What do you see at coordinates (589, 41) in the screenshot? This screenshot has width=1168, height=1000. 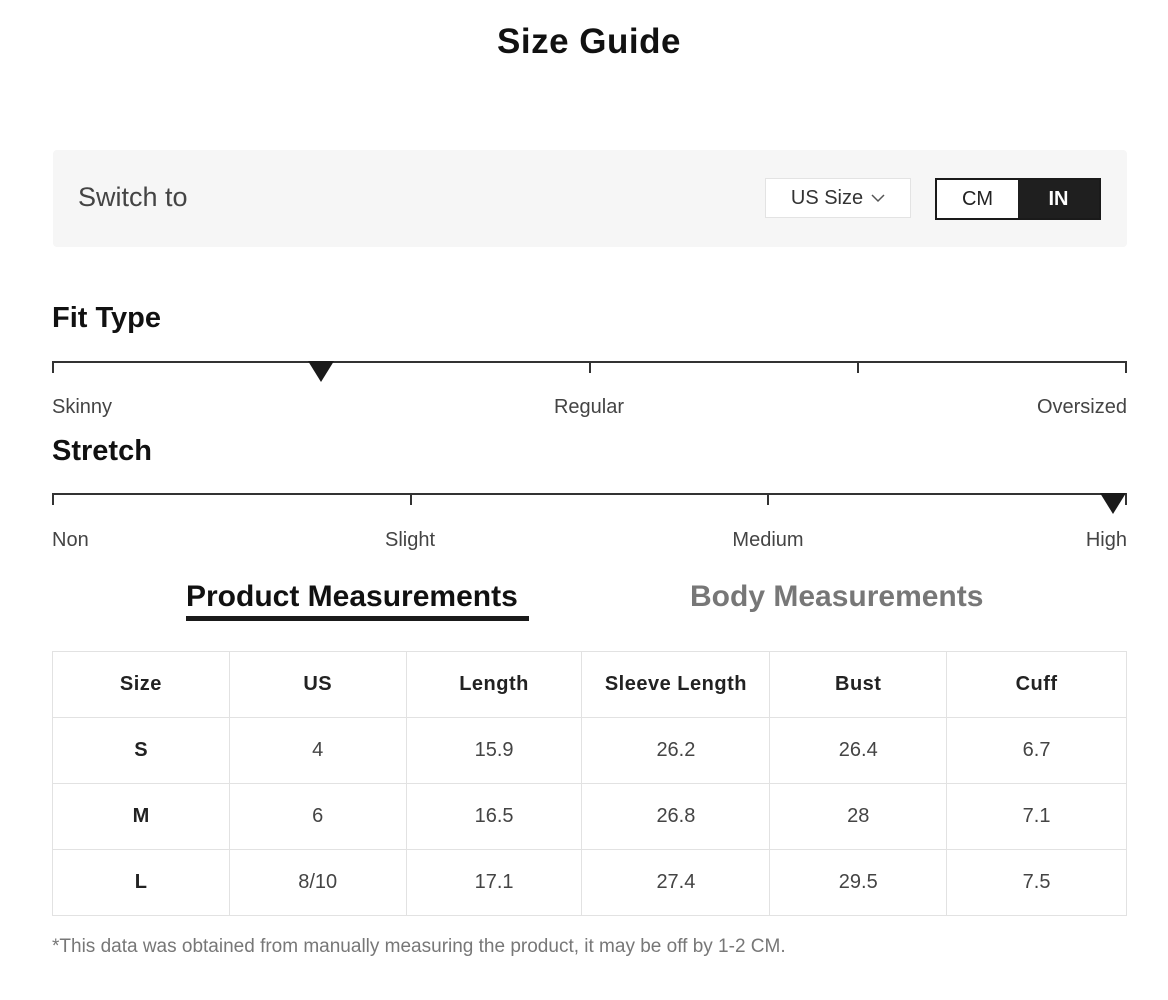 I see `page-title: Size Guide` at bounding box center [589, 41].